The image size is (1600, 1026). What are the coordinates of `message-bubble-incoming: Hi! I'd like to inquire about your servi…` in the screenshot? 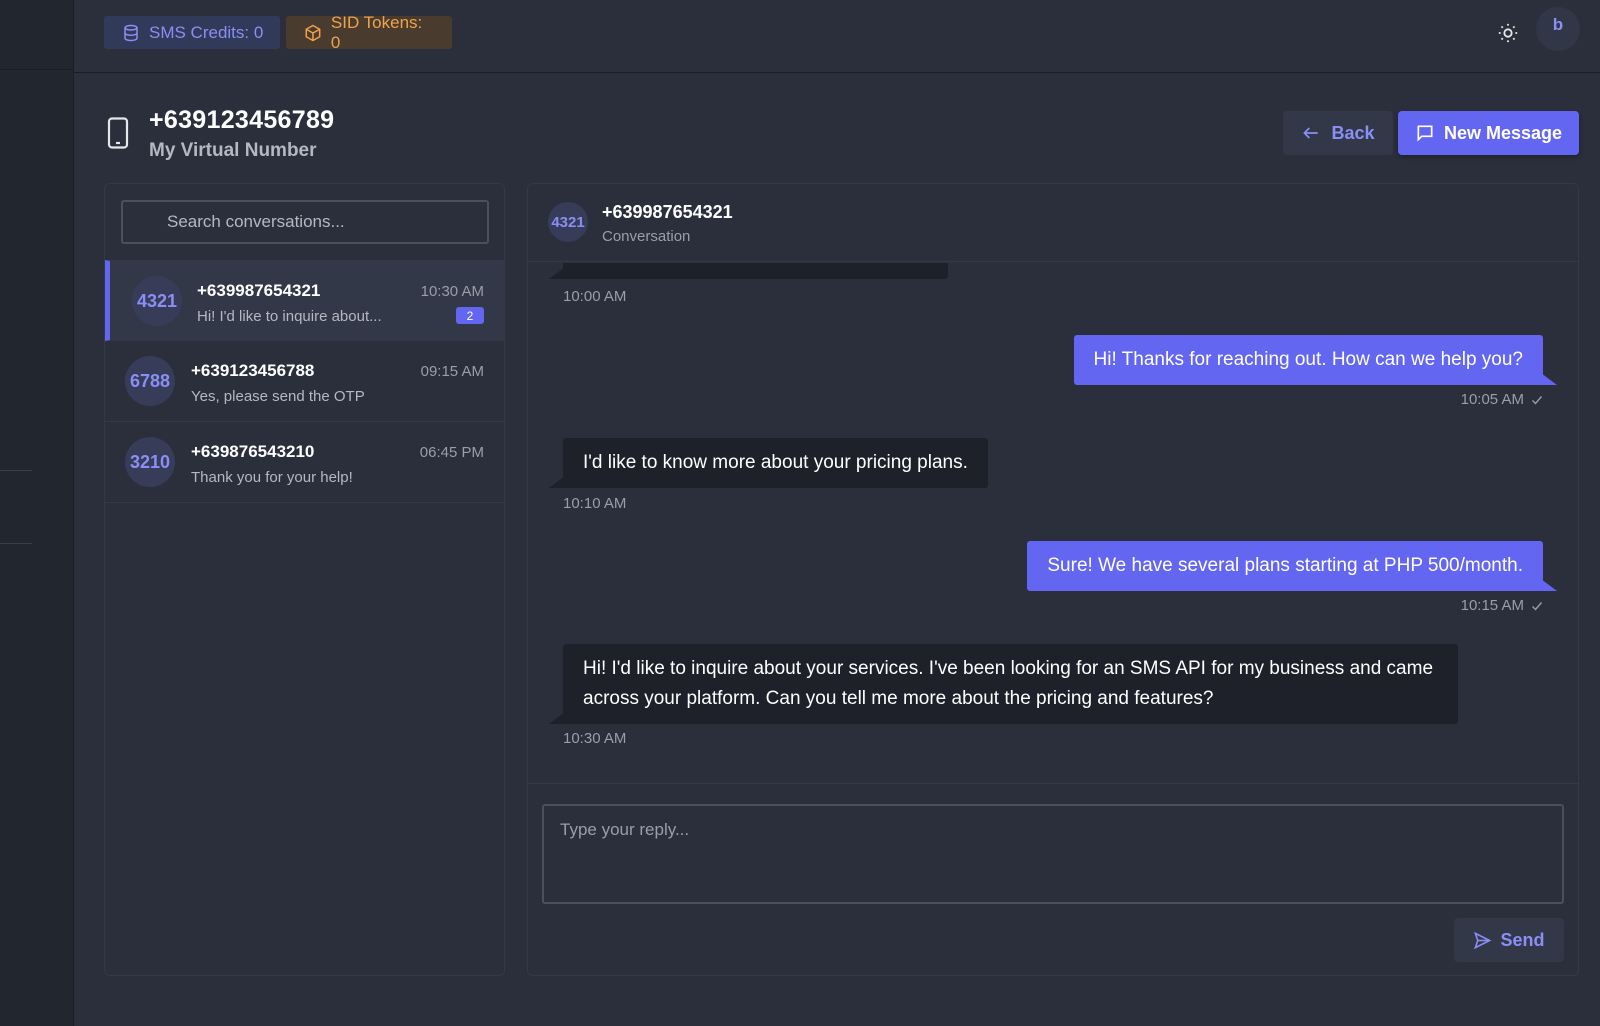 It's located at (1003, 684).